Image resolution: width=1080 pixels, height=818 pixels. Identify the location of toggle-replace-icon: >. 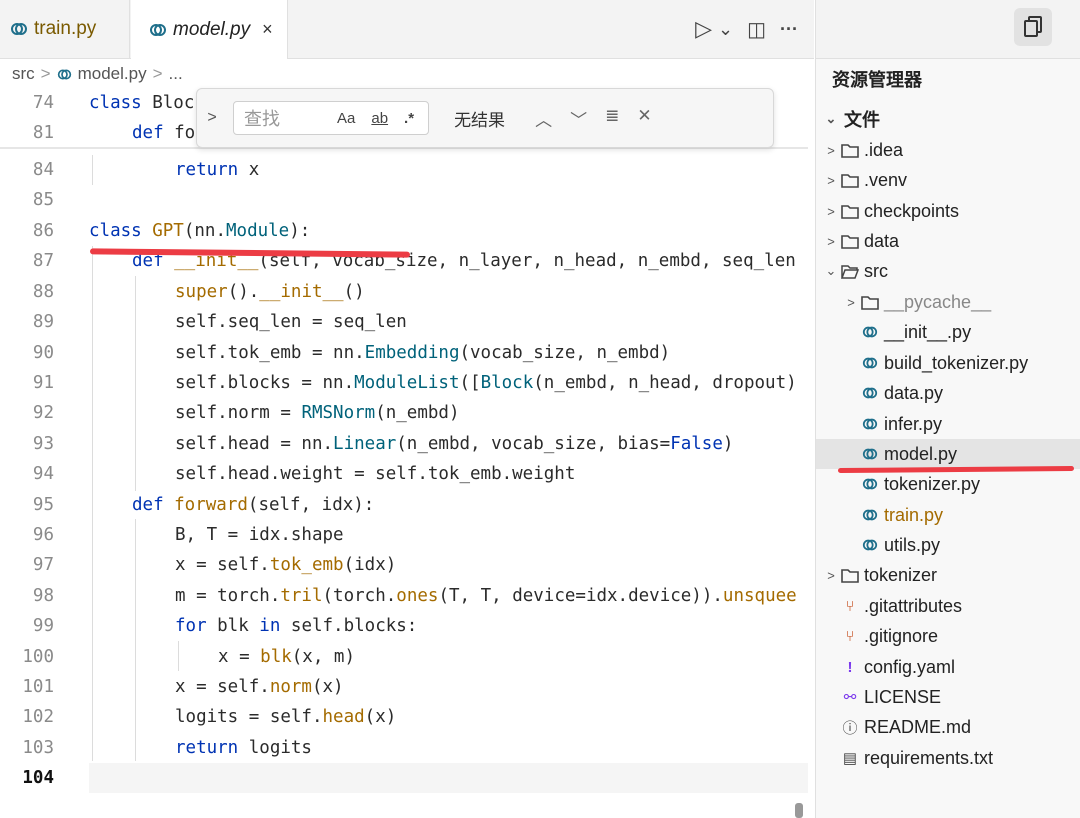
(212, 118).